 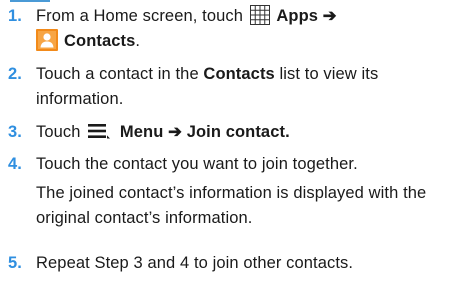 I want to click on join-contact-label: Join contact., so click(x=238, y=132).